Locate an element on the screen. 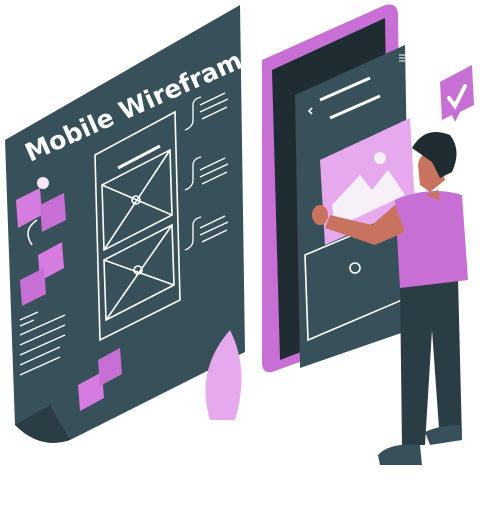 This screenshot has height=520, width=480. checkmark-badge-icon is located at coordinates (457, 93).